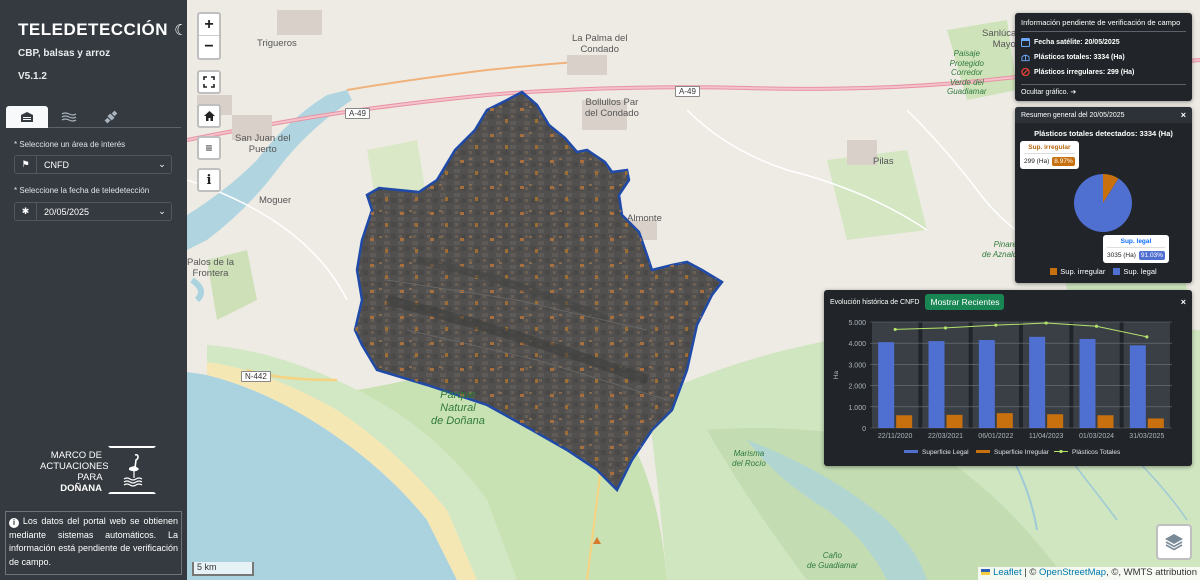  What do you see at coordinates (1151, 572) in the screenshot?
I see `attribution-rest: , ©, WMTS attribution` at bounding box center [1151, 572].